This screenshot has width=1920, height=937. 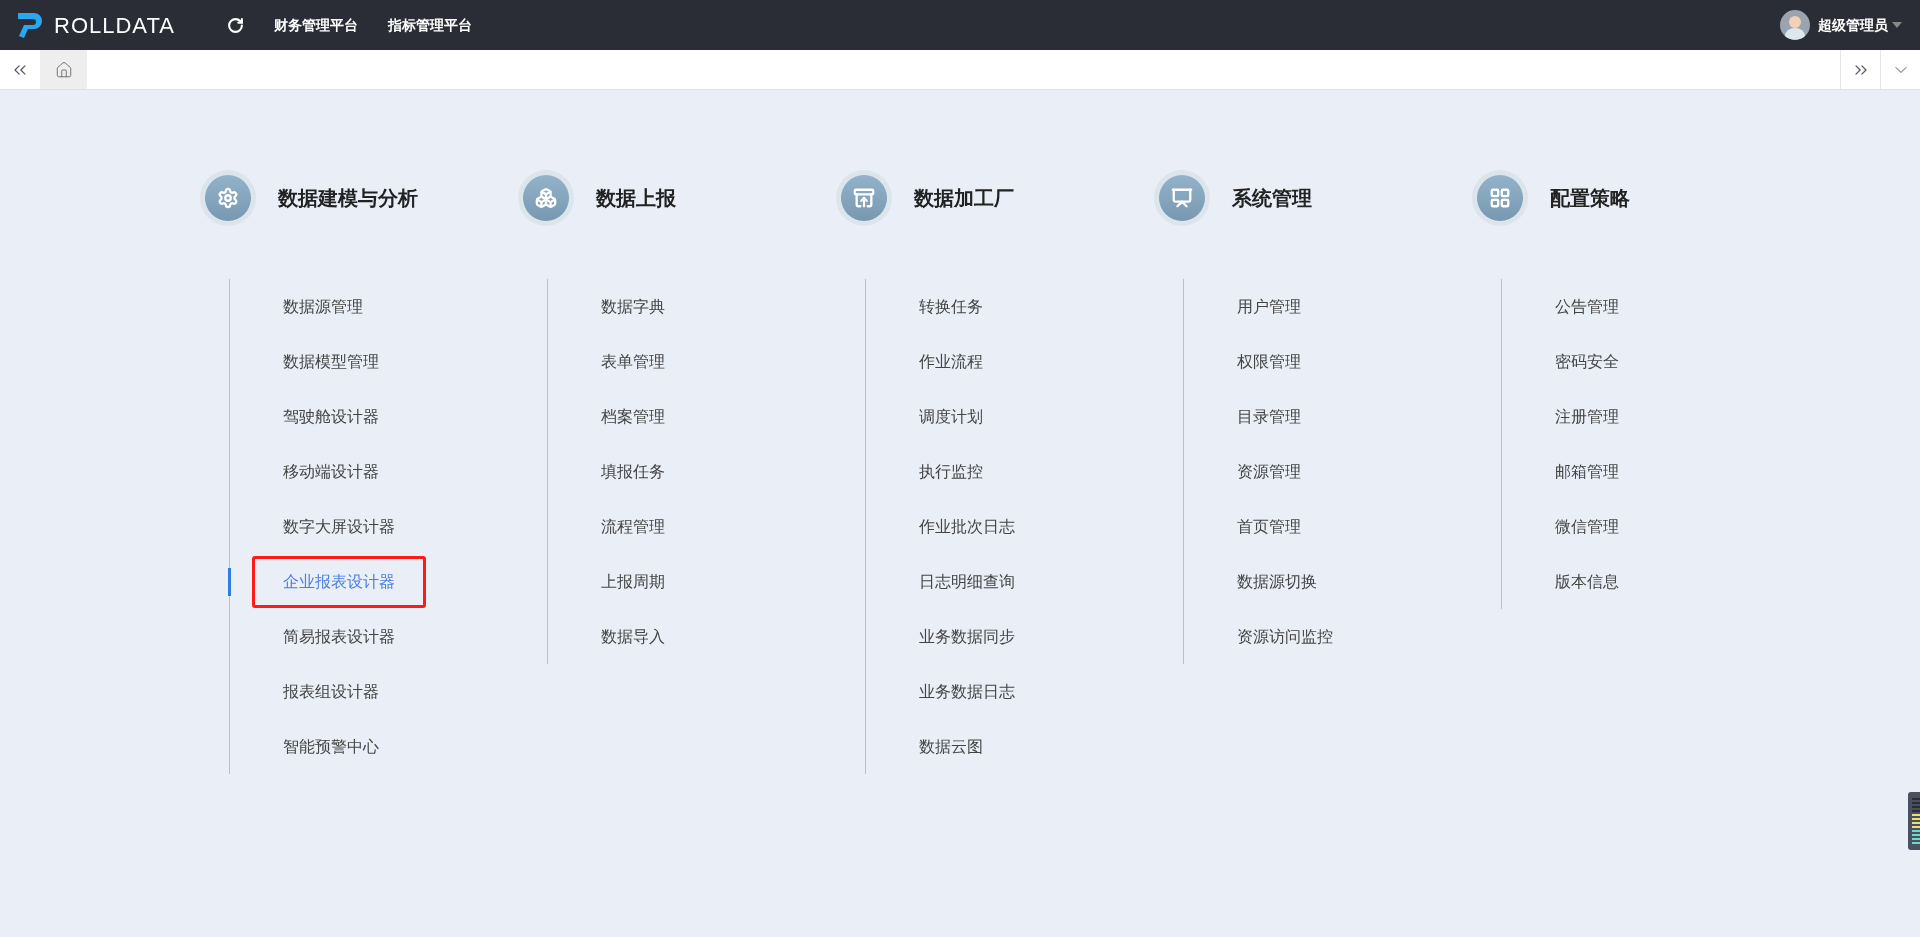 What do you see at coordinates (1269, 361) in the screenshot?
I see `menu-link: 权限管理` at bounding box center [1269, 361].